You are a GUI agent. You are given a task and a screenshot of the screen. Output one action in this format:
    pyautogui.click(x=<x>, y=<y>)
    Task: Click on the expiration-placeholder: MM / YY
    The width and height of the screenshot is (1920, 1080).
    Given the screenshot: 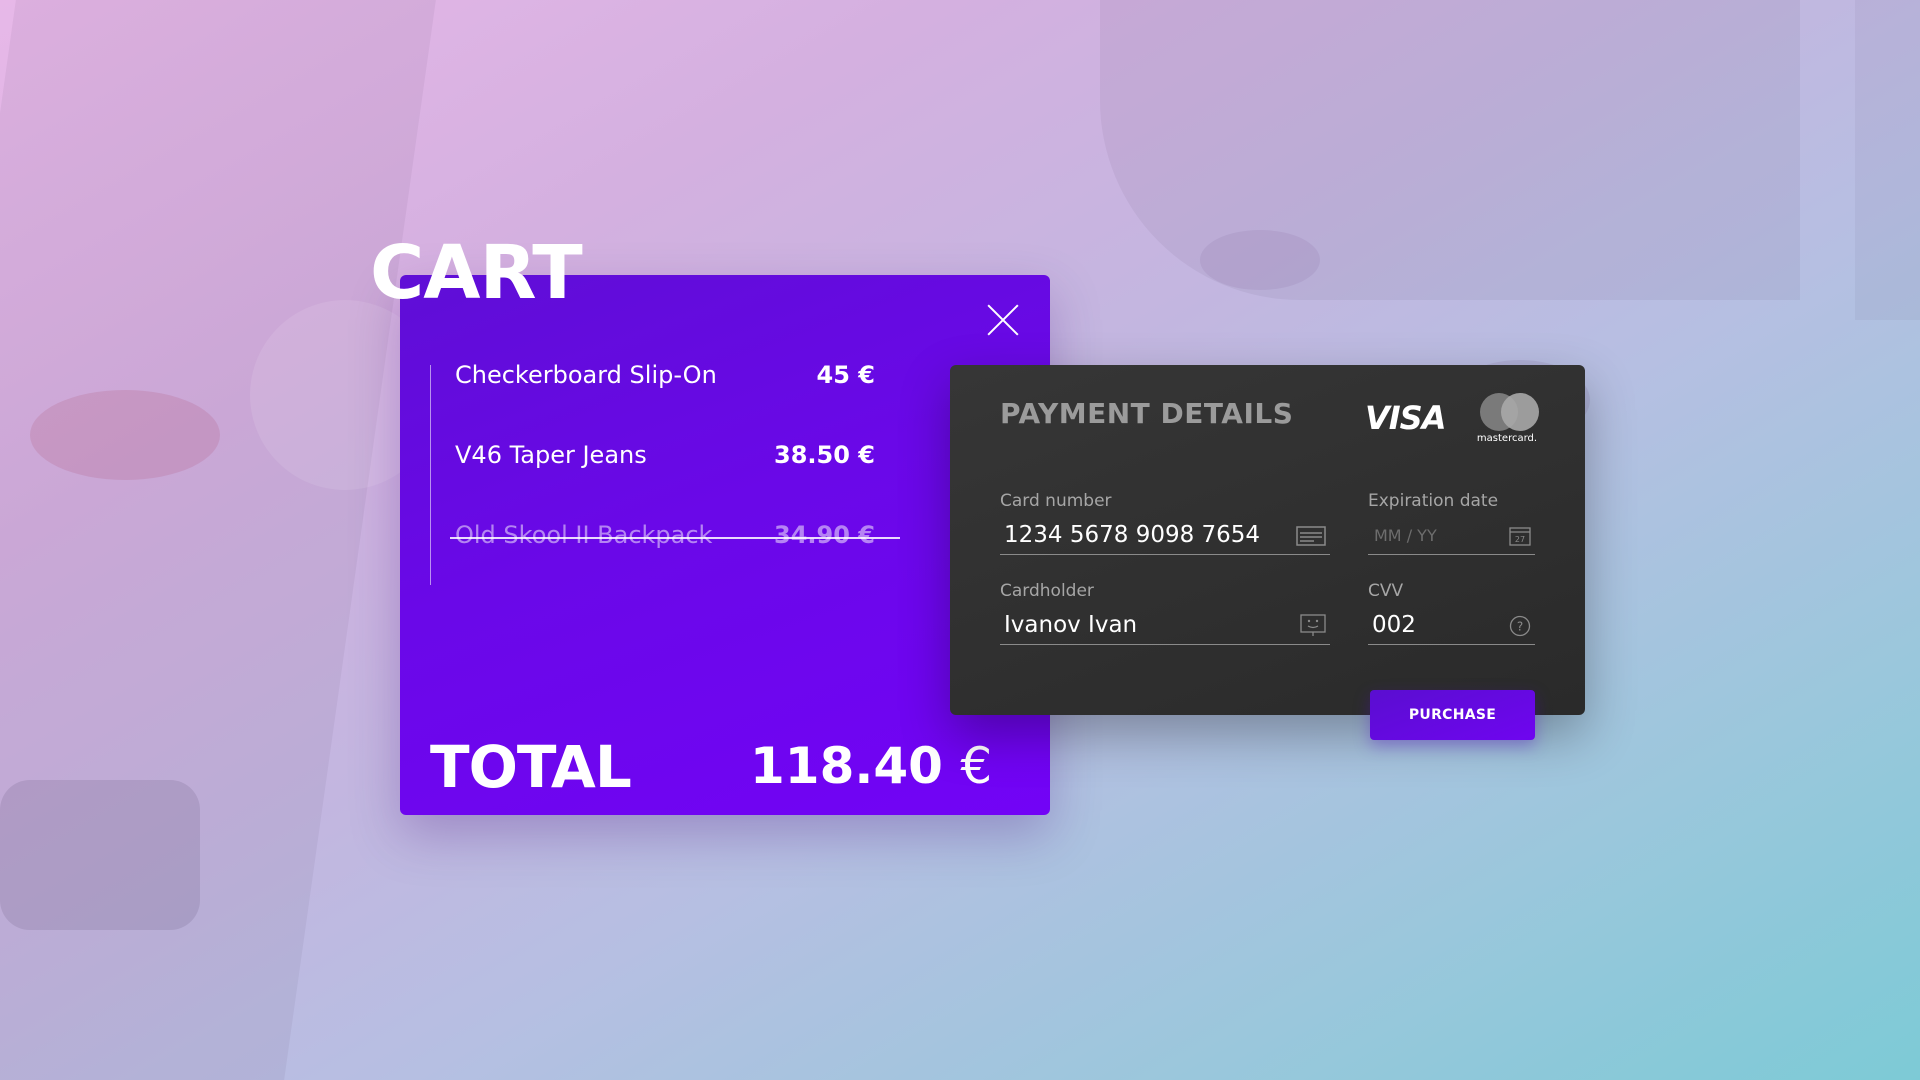 What is the action you would take?
    pyautogui.click(x=1405, y=535)
    